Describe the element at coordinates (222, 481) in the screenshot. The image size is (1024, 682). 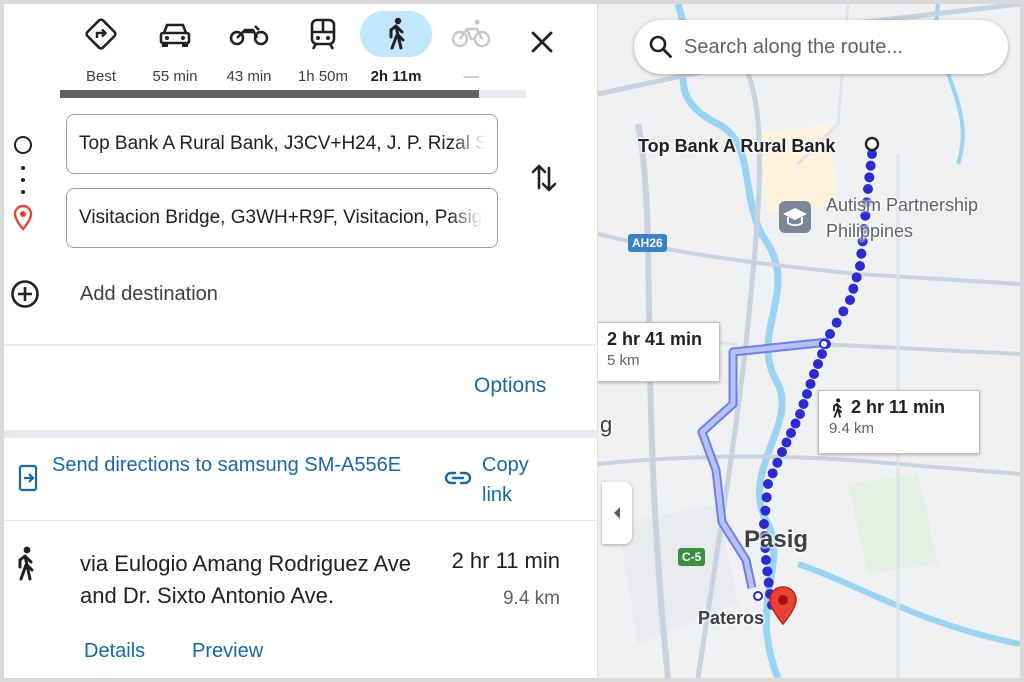
I see `send-directions-button: Send directions to samsung SM-A556E` at that location.